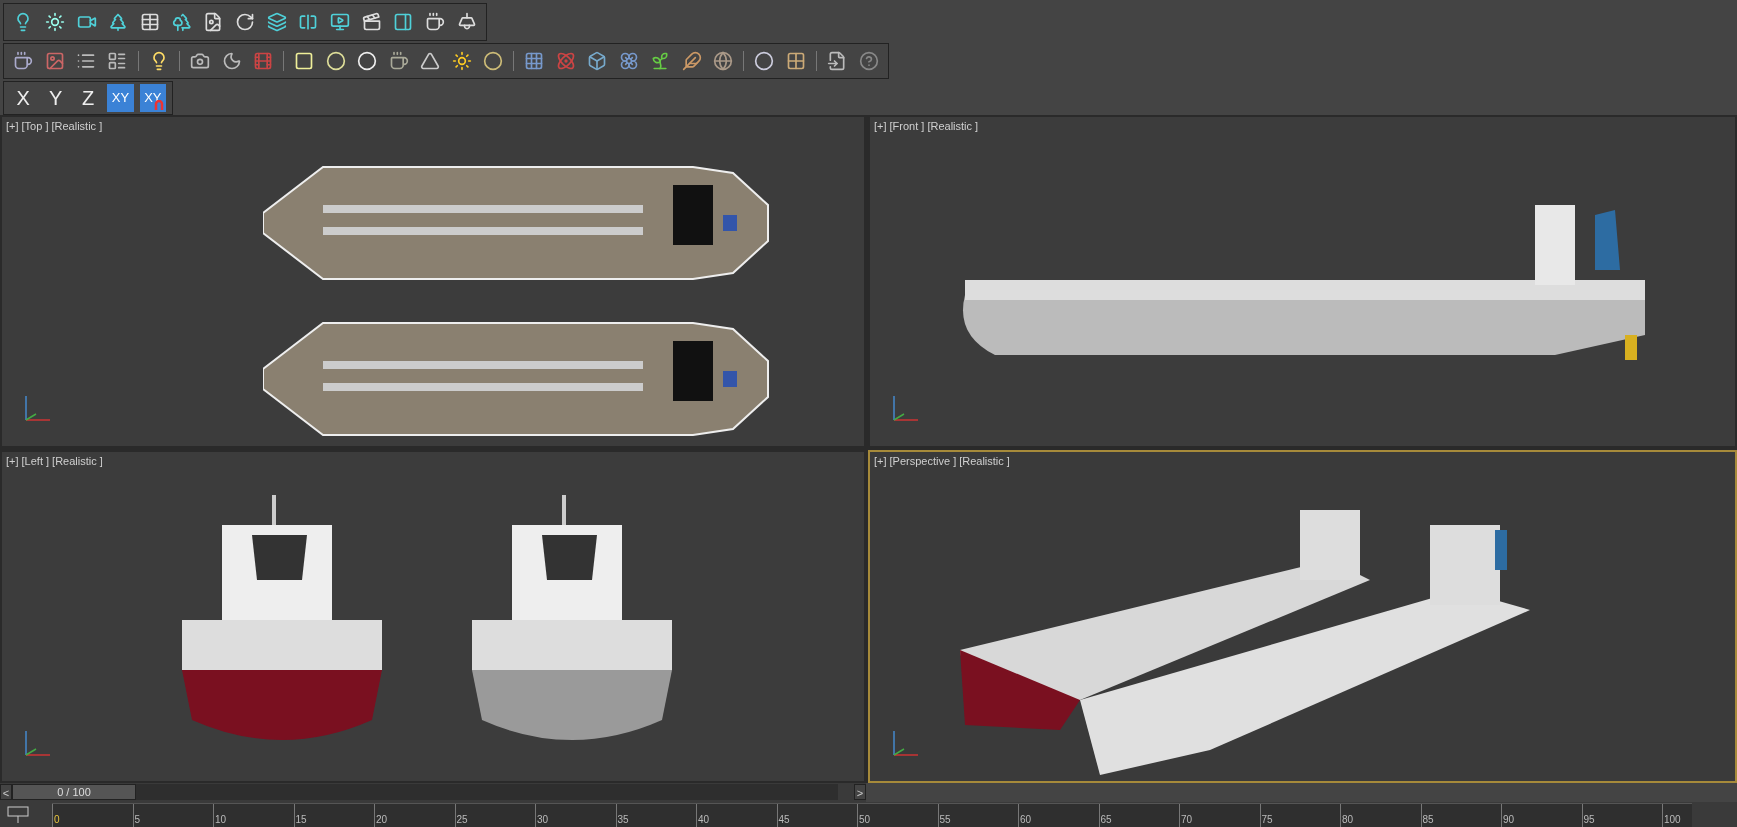 This screenshot has width=1737, height=827. I want to click on layers-icon, so click(277, 22).